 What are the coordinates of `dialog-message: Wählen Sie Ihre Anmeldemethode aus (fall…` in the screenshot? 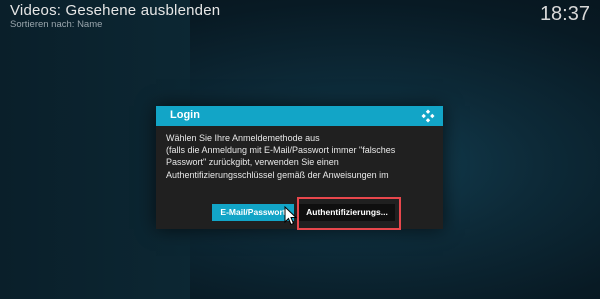 It's located at (301, 156).